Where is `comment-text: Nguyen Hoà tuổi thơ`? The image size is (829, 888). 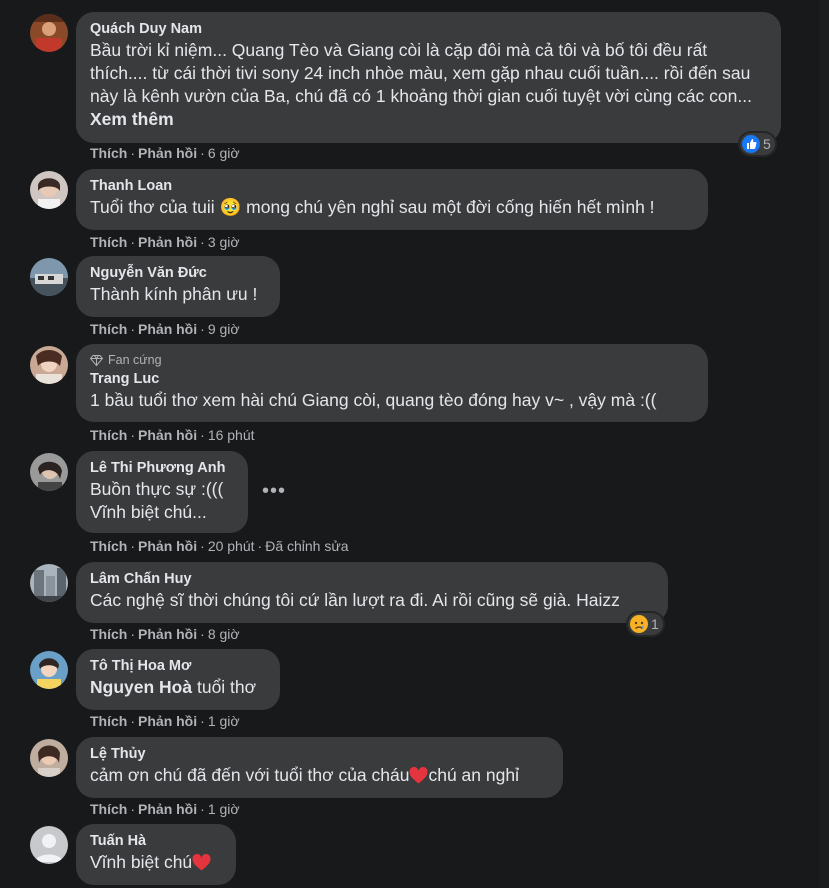
comment-text: Nguyen Hoà tuổi thơ is located at coordinates (178, 687).